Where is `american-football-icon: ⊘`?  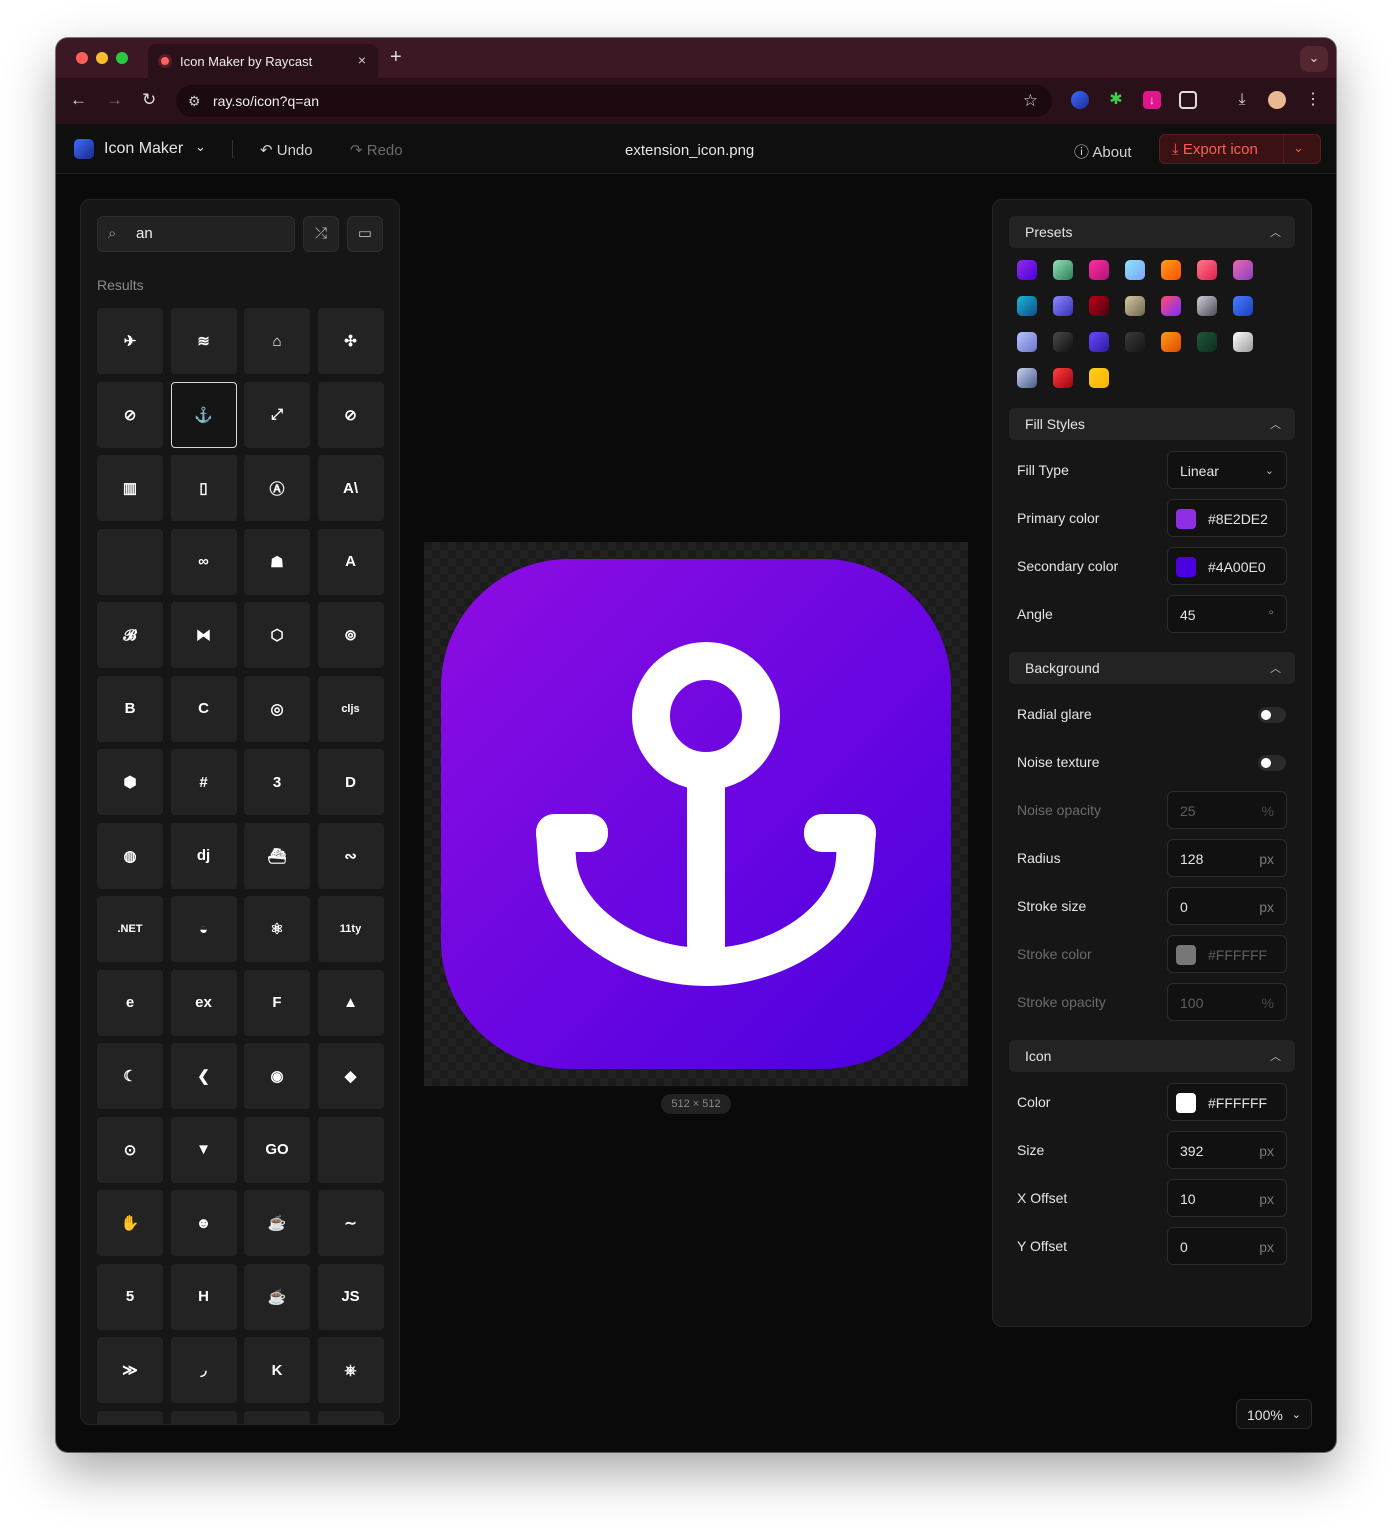 american-football-icon: ⊘ is located at coordinates (130, 414).